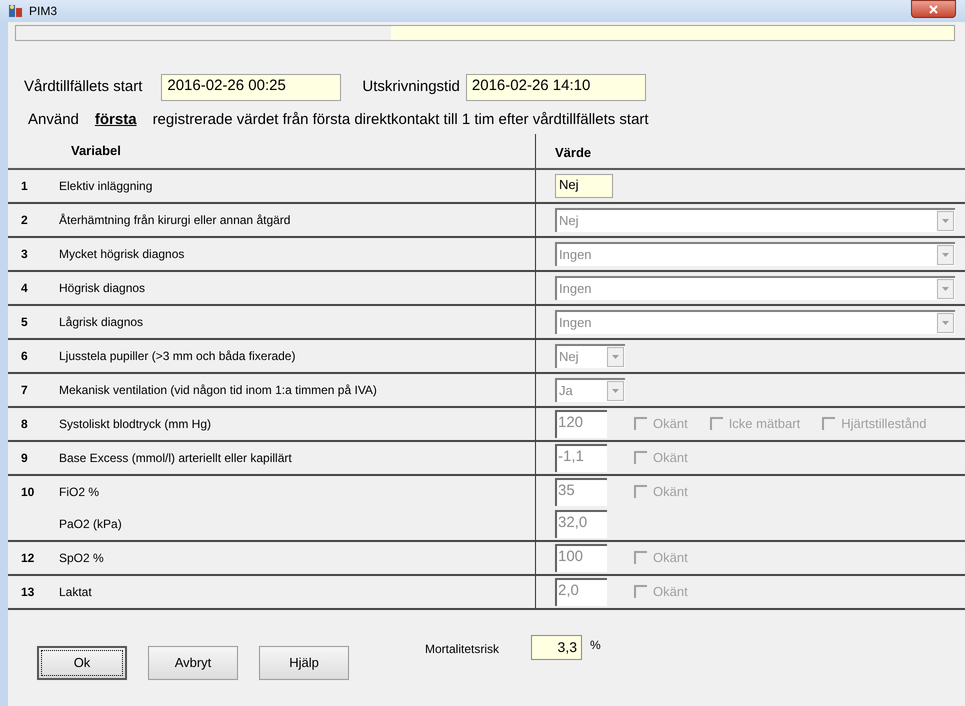 The image size is (965, 706). I want to click on start-label: Vårdtillfällets start, so click(83, 87).